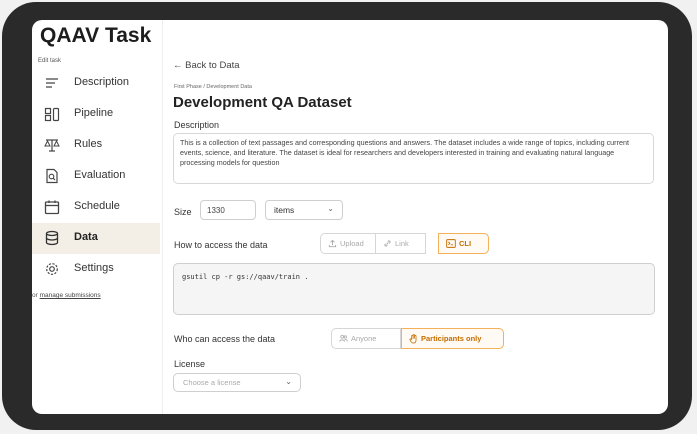  I want to click on sidebar-item-label: Rules, so click(88, 144).